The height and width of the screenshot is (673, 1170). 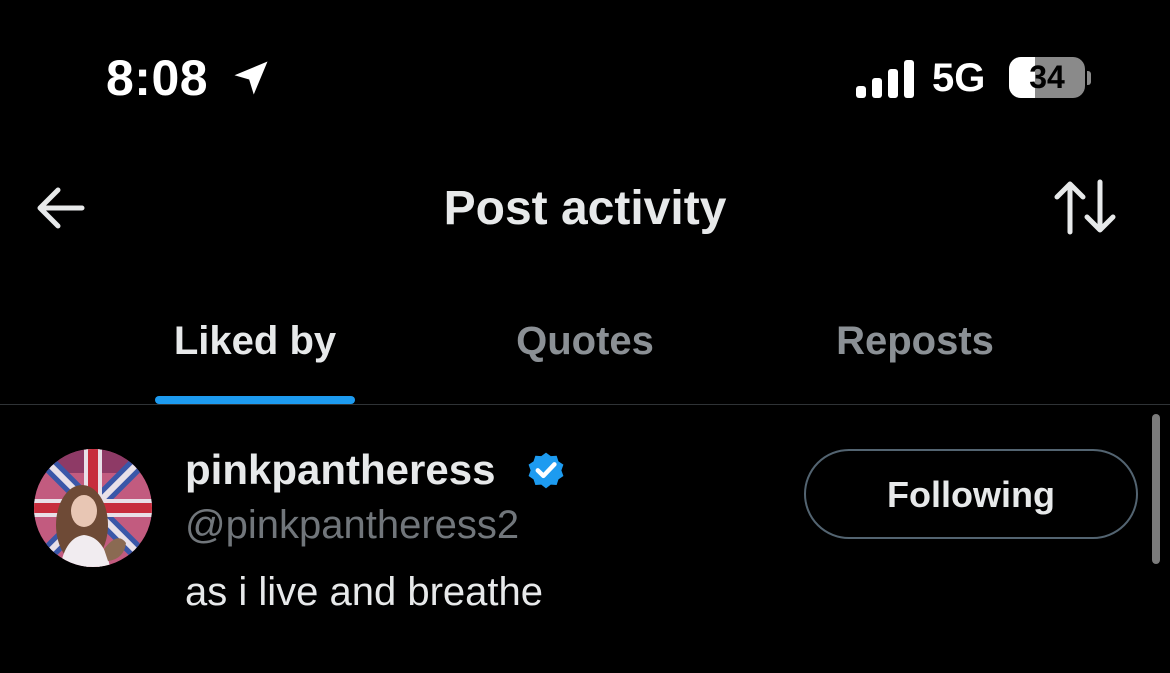 What do you see at coordinates (157, 78) in the screenshot?
I see `status-time: 8:08` at bounding box center [157, 78].